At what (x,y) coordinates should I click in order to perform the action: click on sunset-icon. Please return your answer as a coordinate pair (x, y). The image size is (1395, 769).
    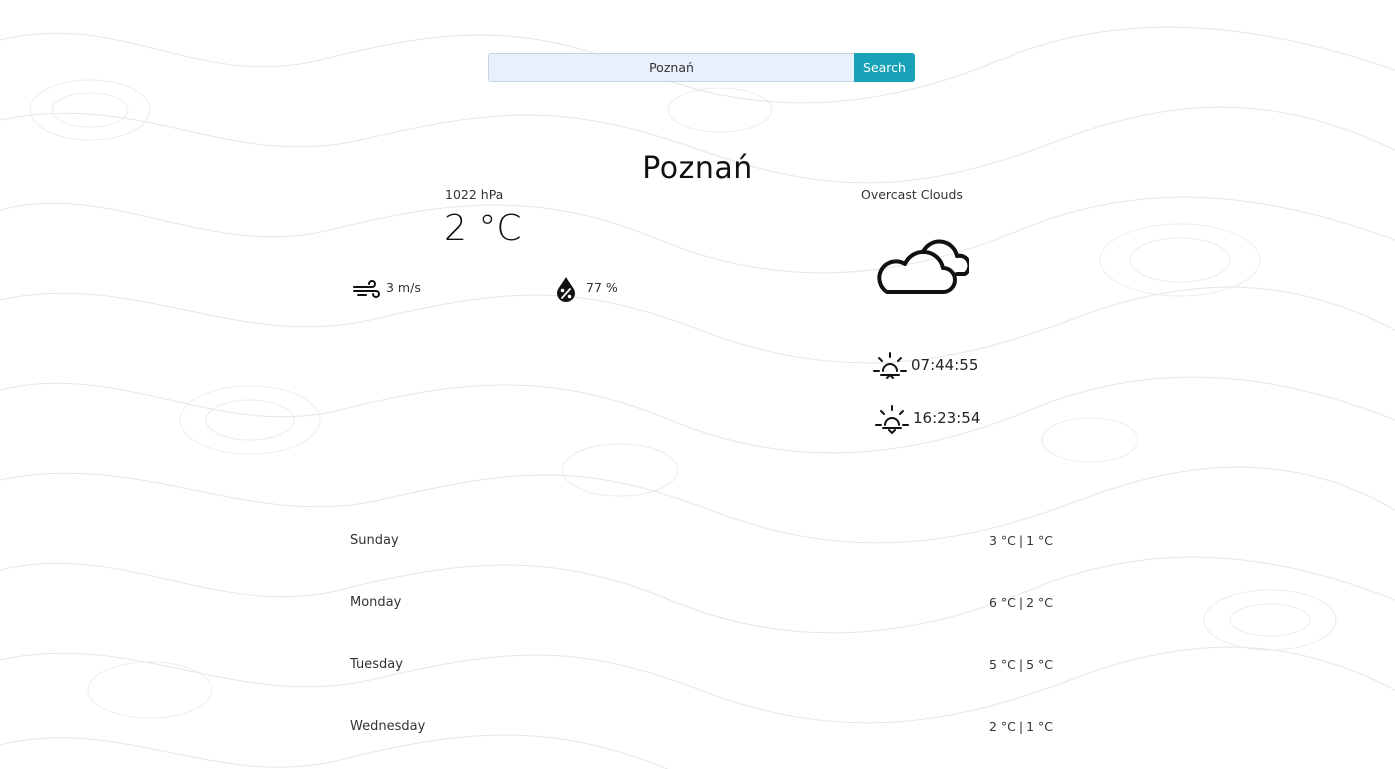
    Looking at the image, I should click on (892, 421).